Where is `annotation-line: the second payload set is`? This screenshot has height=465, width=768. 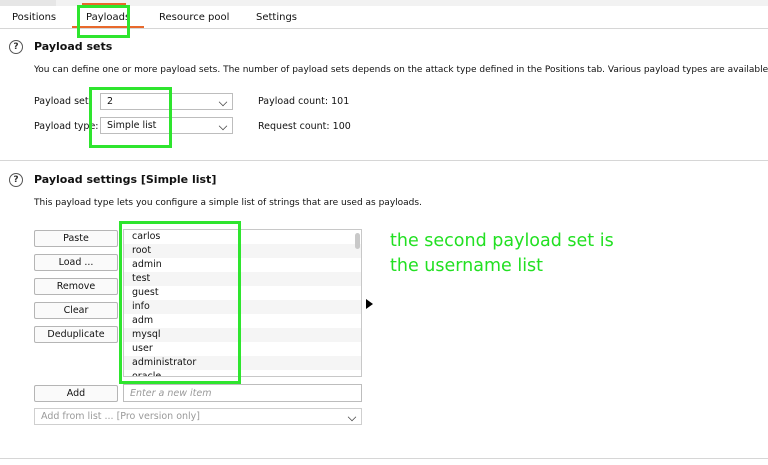
annotation-line: the second payload set is is located at coordinates (502, 241).